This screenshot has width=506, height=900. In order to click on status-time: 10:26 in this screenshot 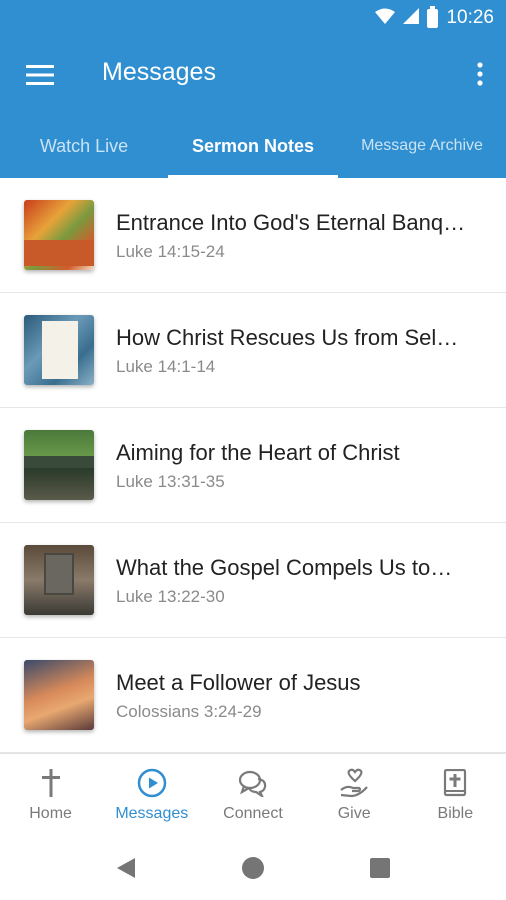, I will do `click(470, 17)`.